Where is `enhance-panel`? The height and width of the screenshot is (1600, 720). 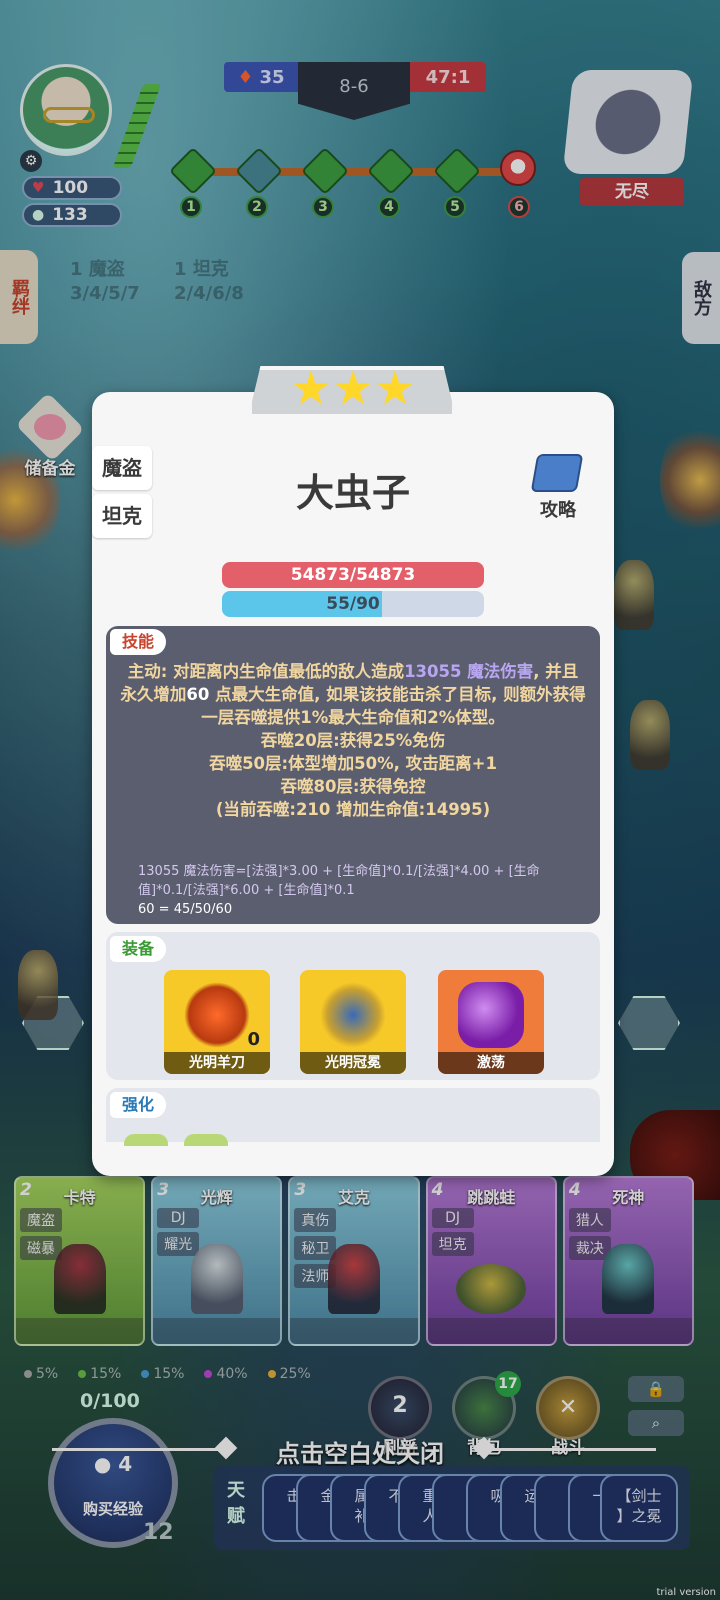 enhance-panel is located at coordinates (353, 1115).